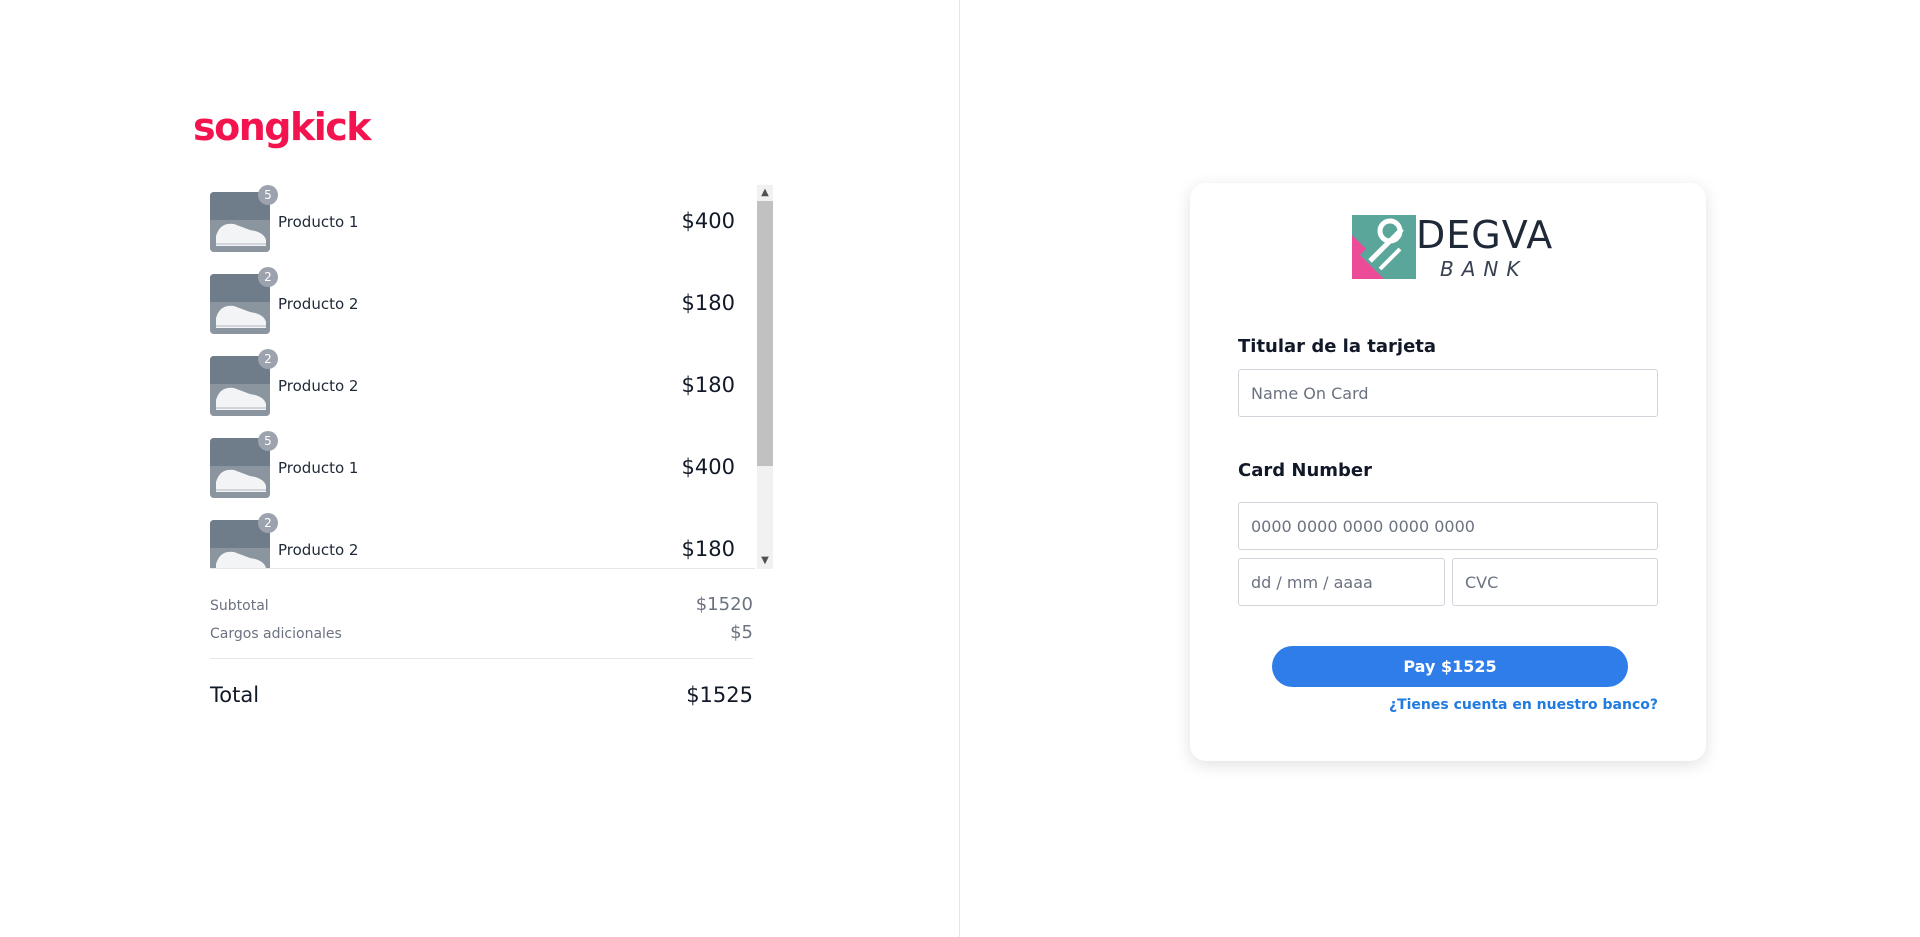  I want to click on card-number-input, so click(1448, 526).